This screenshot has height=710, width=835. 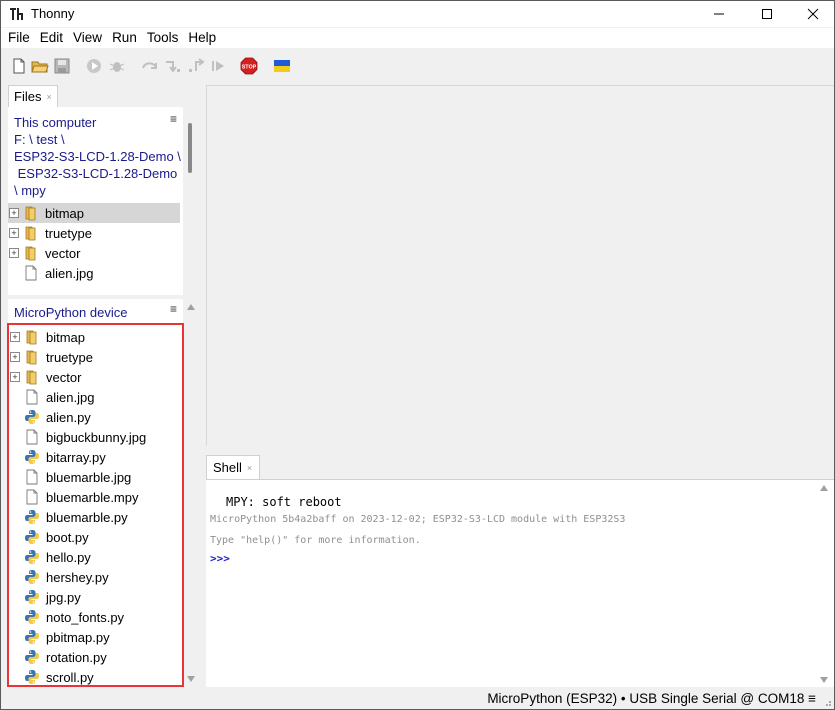 I want to click on file-tree-item: bluemarble.py, so click(x=95, y=517).